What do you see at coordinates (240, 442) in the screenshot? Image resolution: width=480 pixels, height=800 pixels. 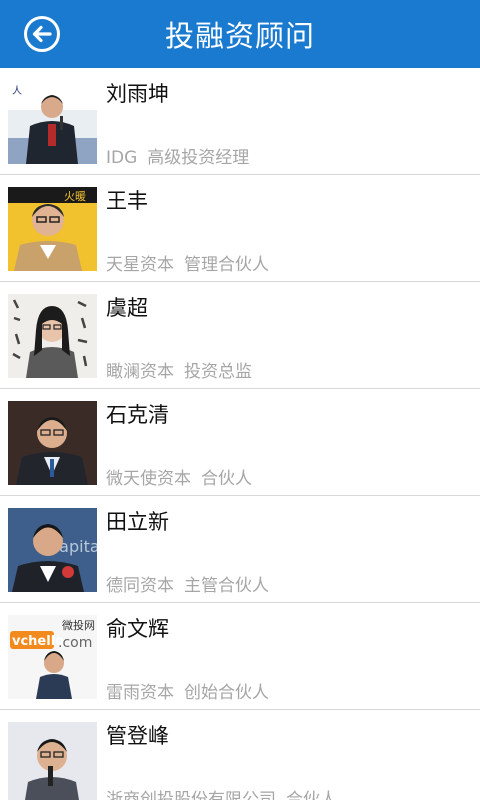 I see `advisor-item: 石克清 微天使资本 合伙人` at bounding box center [240, 442].